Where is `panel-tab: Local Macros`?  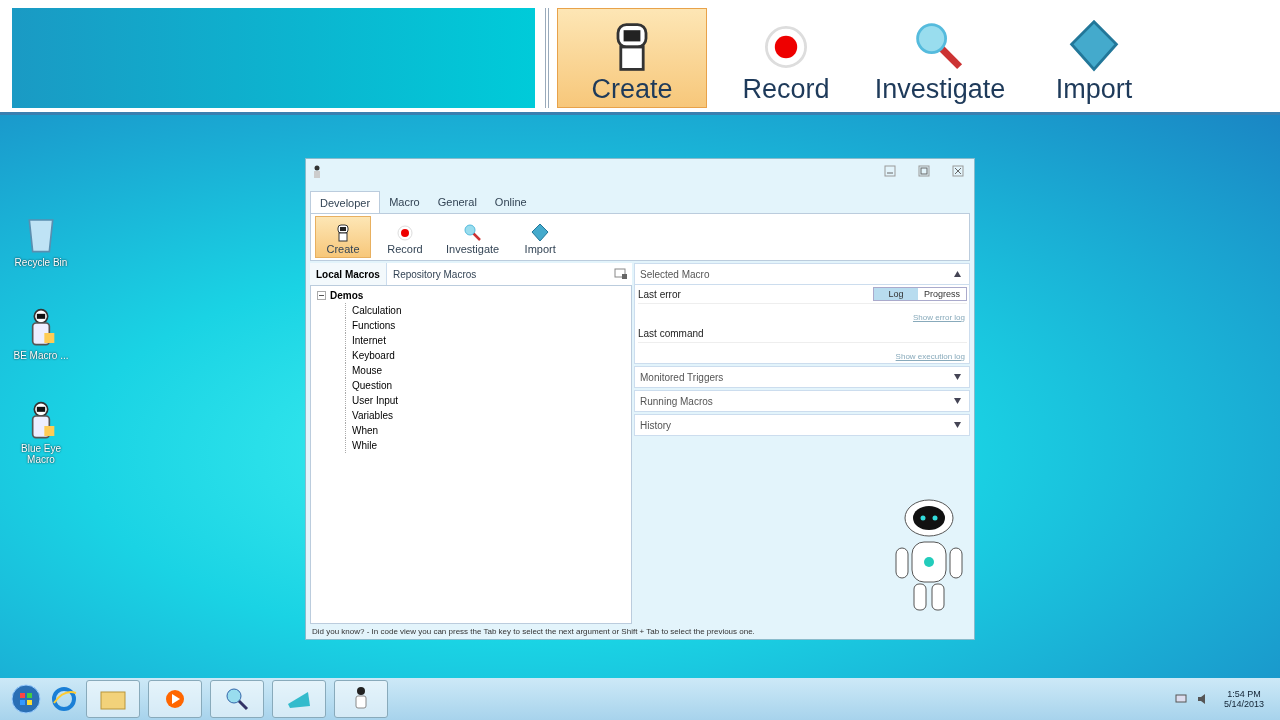
panel-tab: Local Macros is located at coordinates (348, 274).